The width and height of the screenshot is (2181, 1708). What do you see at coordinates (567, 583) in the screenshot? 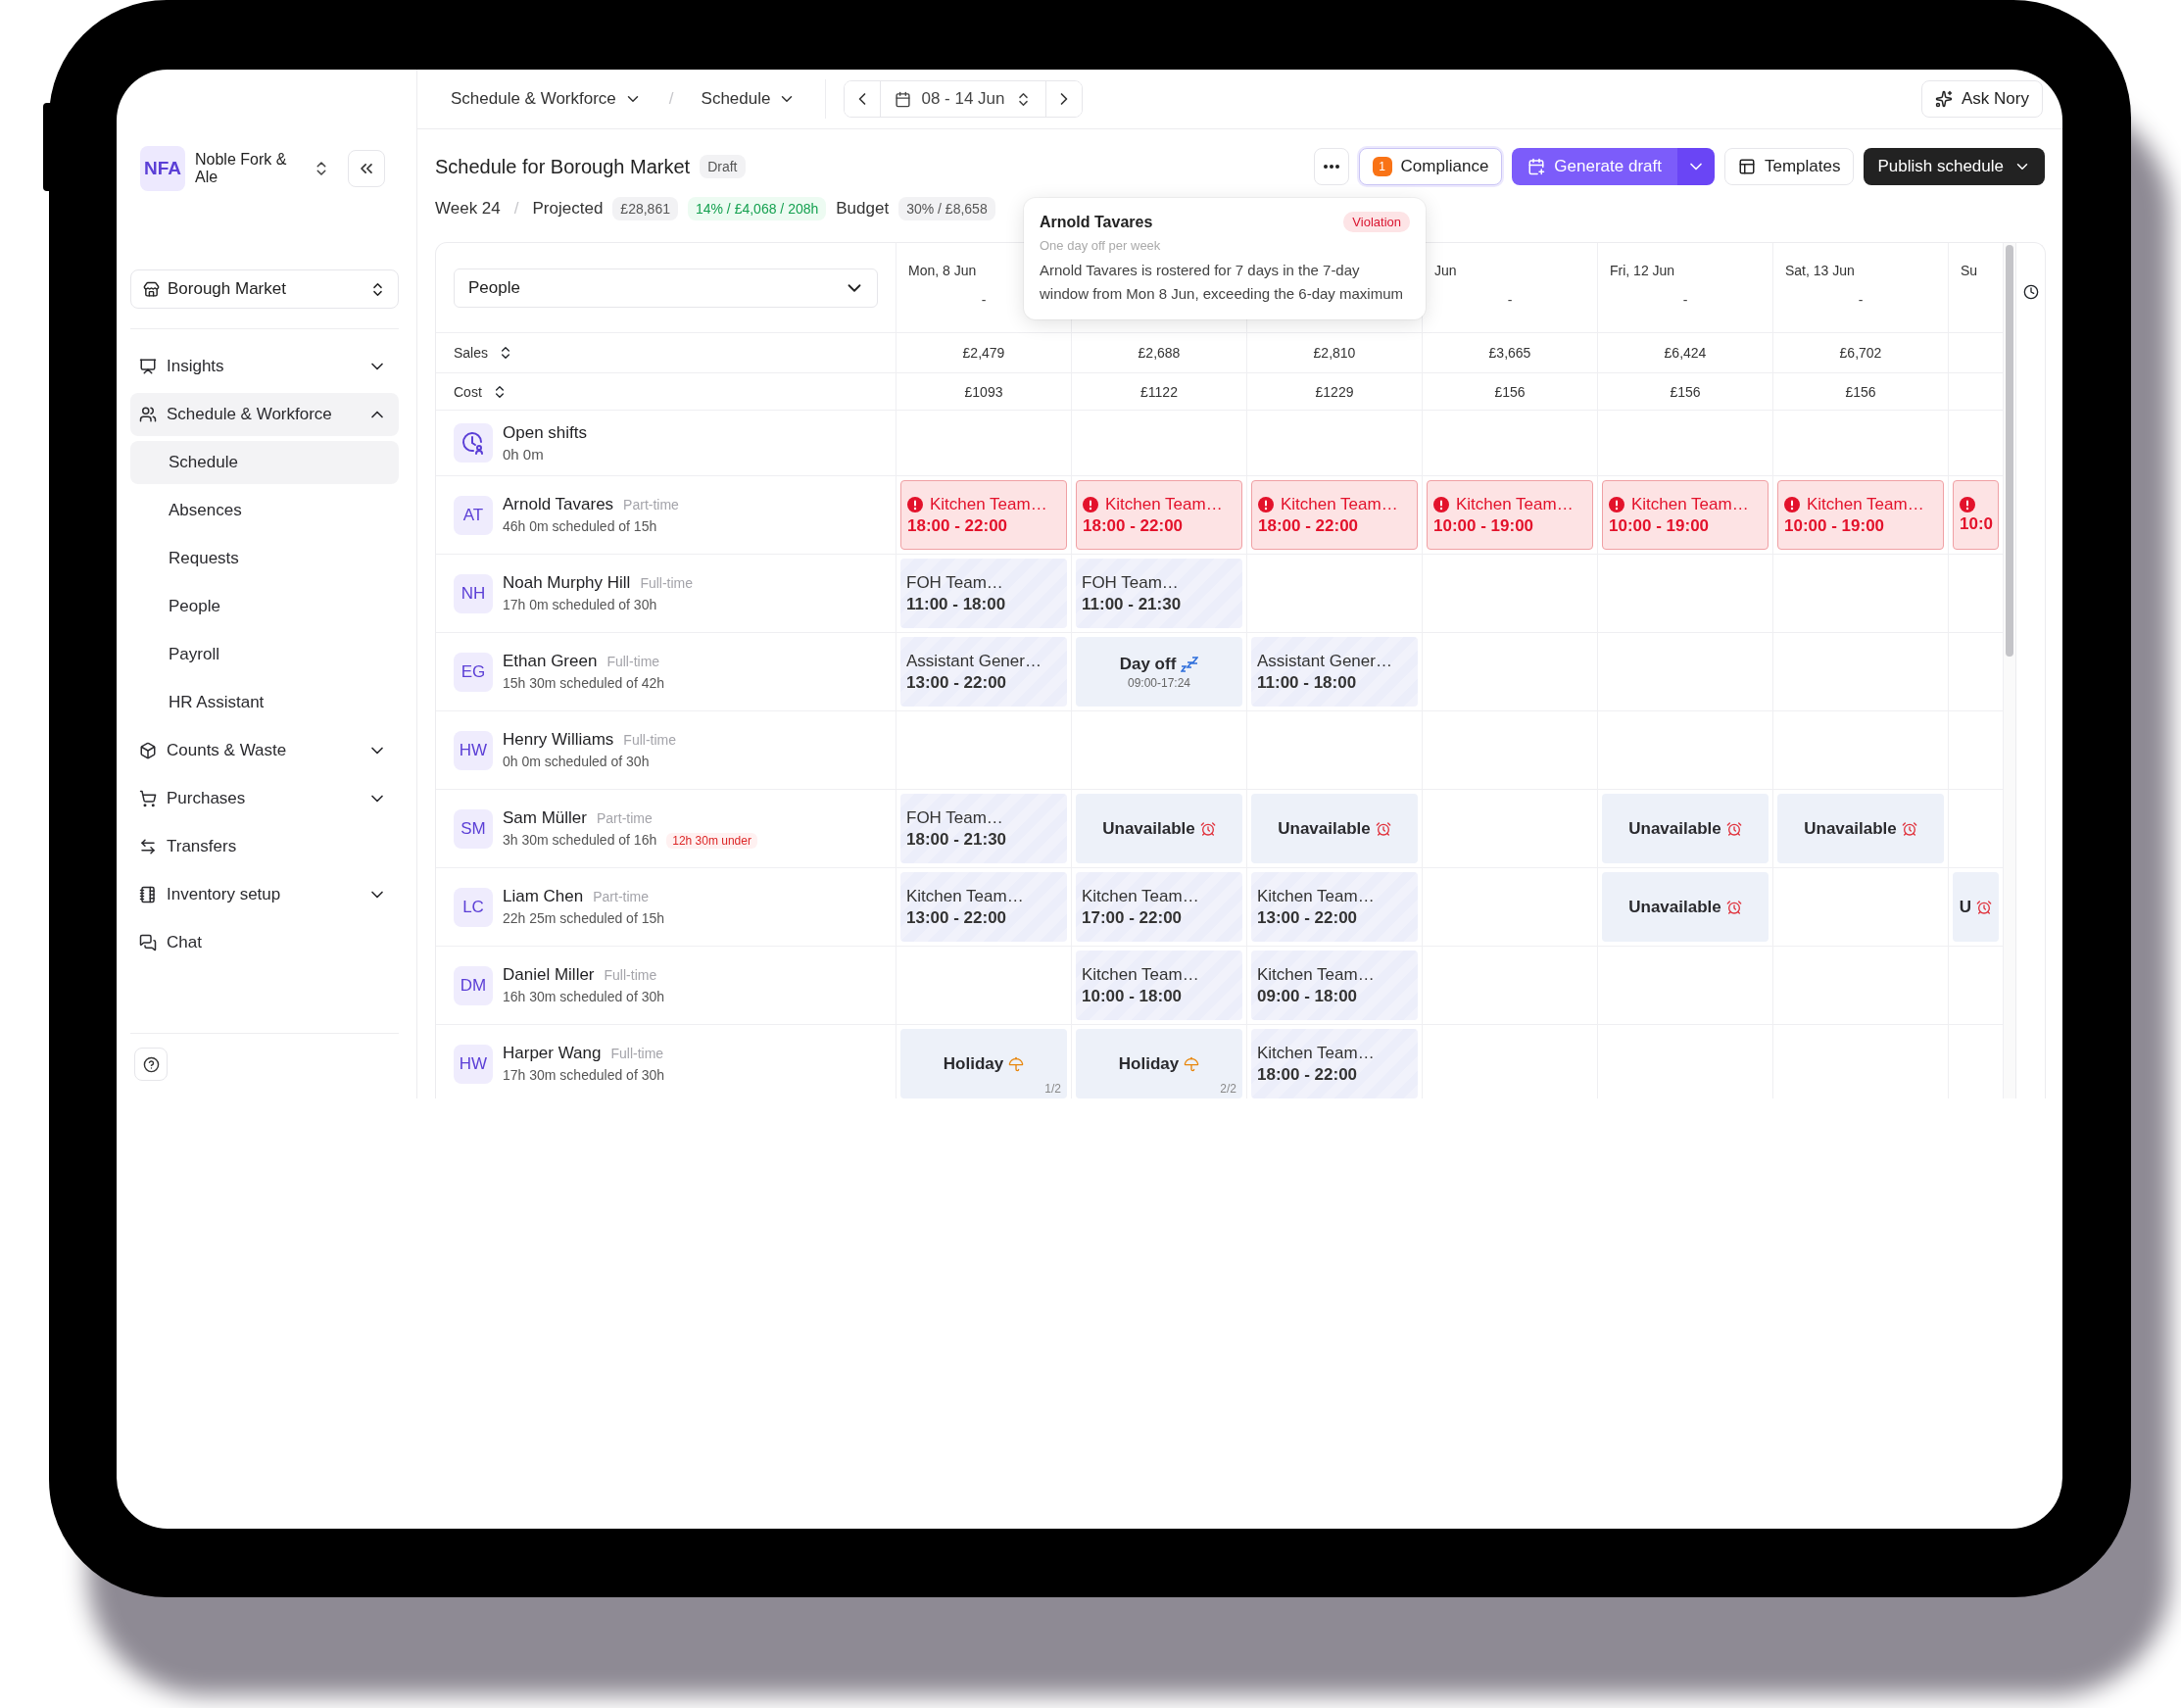
I see `person-name: Noah Murphy Hill` at bounding box center [567, 583].